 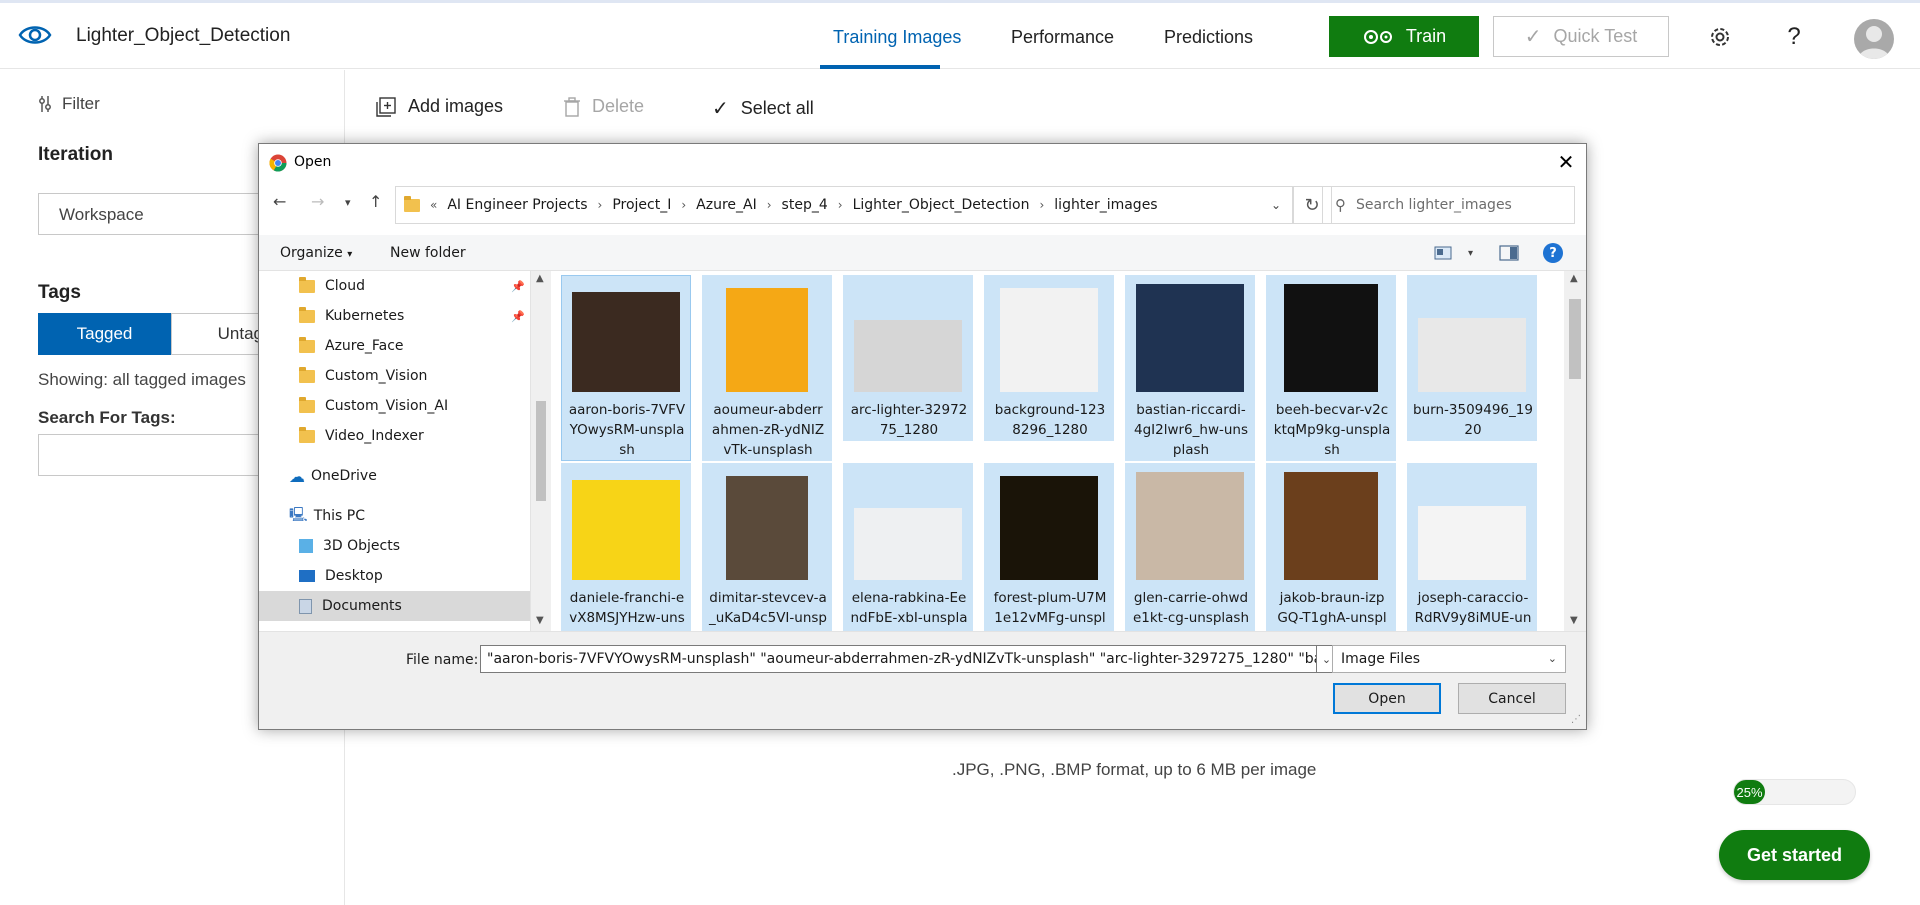 What do you see at coordinates (345, 286) in the screenshot?
I see `nav-item-label: Cloud` at bounding box center [345, 286].